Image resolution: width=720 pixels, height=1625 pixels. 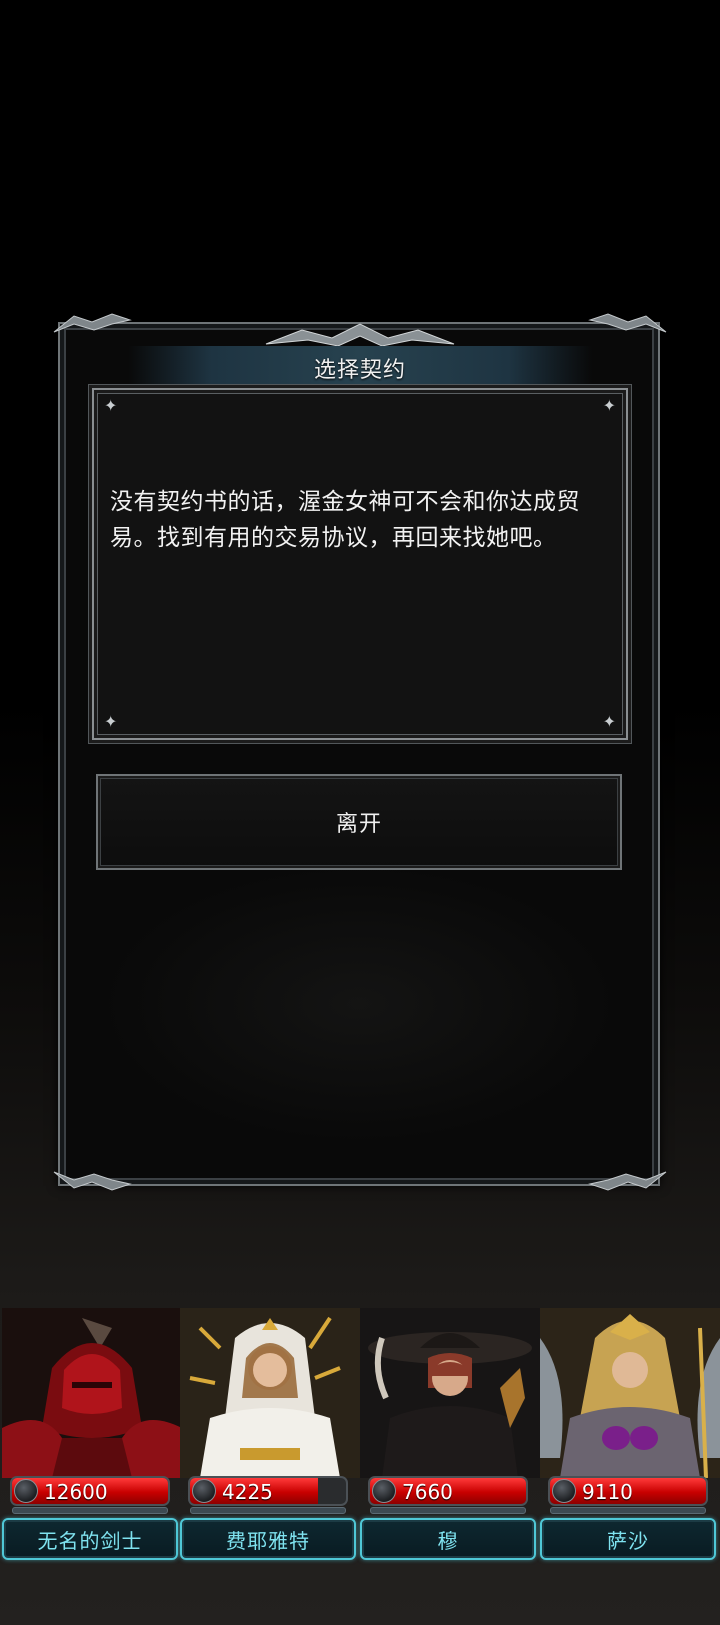 I want to click on hp-bar: 7660, so click(x=448, y=1491).